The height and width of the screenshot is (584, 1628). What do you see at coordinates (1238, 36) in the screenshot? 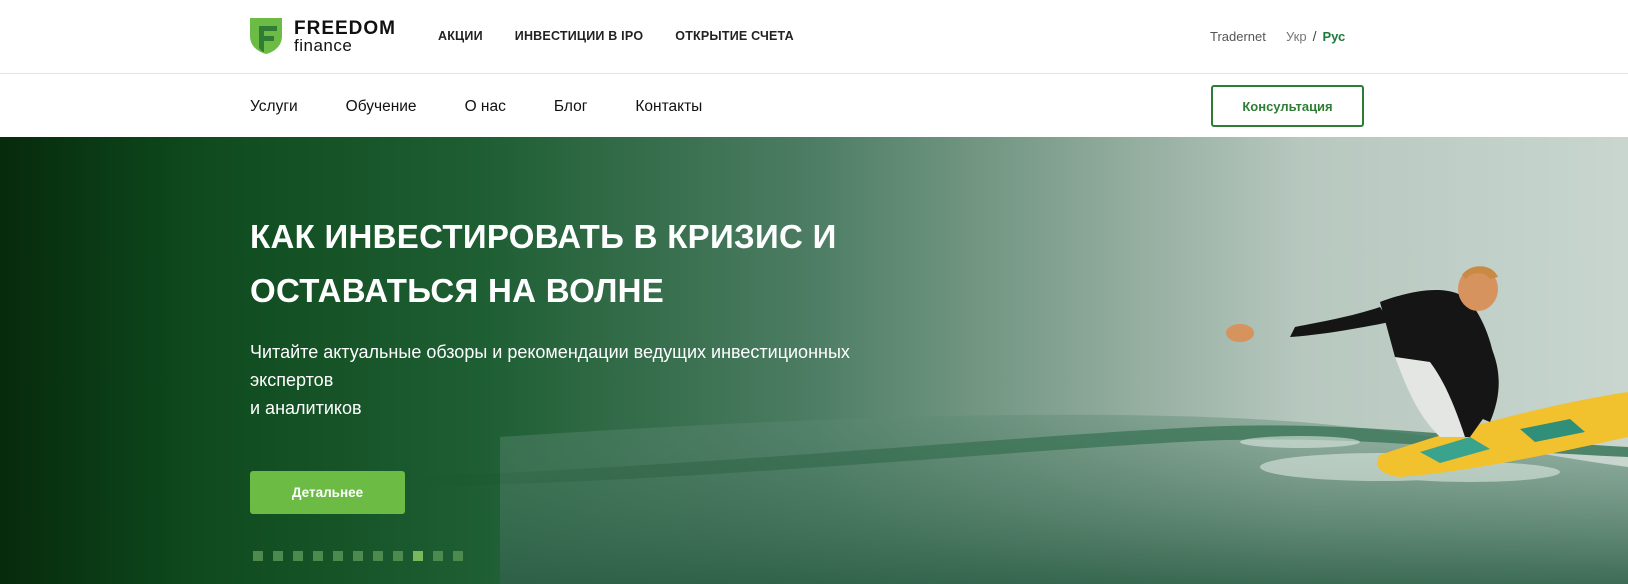
I see `tradernet-link: Tradernet` at bounding box center [1238, 36].